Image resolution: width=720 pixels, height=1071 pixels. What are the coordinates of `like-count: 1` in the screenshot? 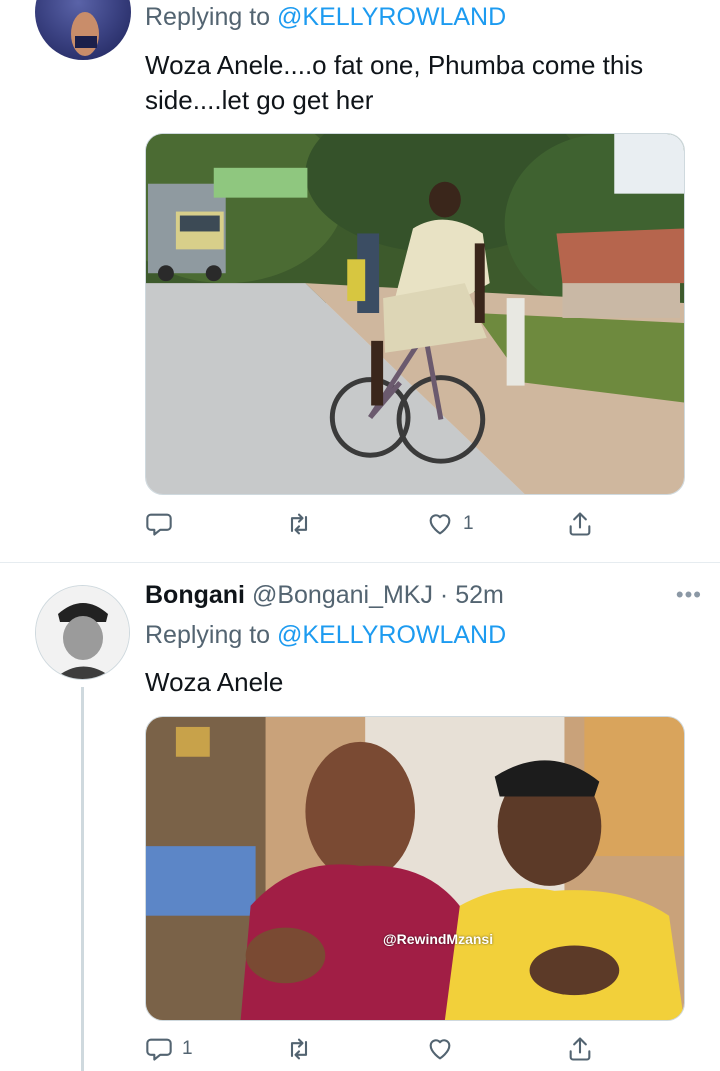 It's located at (468, 523).